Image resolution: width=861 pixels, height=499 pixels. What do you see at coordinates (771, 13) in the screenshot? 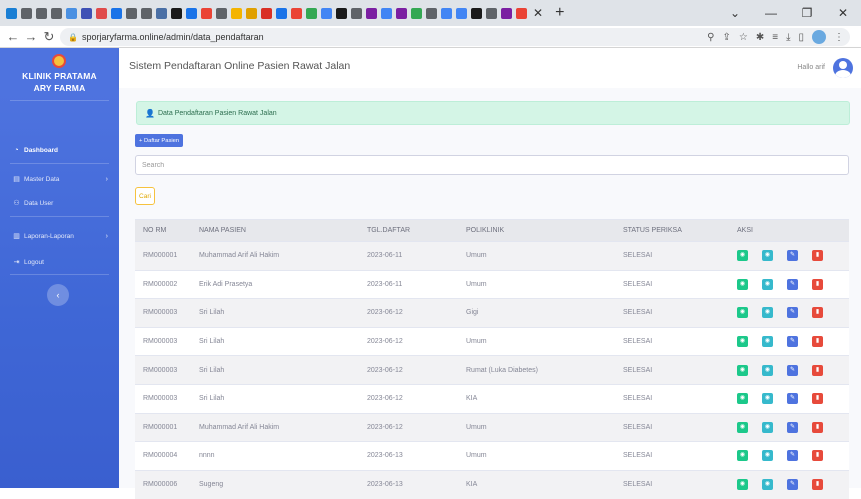
I see `minimize-icon: —` at bounding box center [771, 13].